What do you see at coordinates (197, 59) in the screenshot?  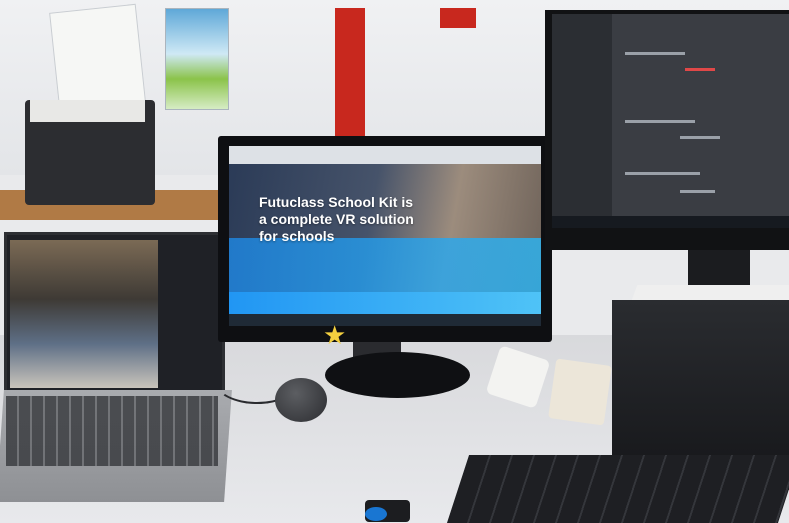 I see `wall-poster-illustration` at bounding box center [197, 59].